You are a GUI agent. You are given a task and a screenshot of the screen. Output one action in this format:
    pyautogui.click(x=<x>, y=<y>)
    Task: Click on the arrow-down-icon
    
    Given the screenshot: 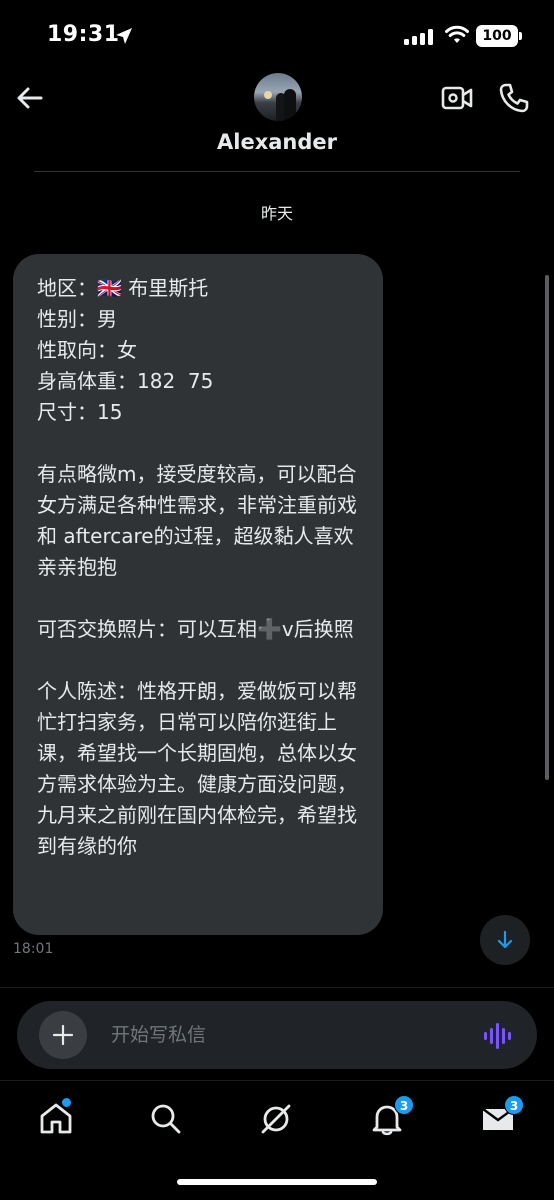 What is the action you would take?
    pyautogui.click(x=505, y=939)
    